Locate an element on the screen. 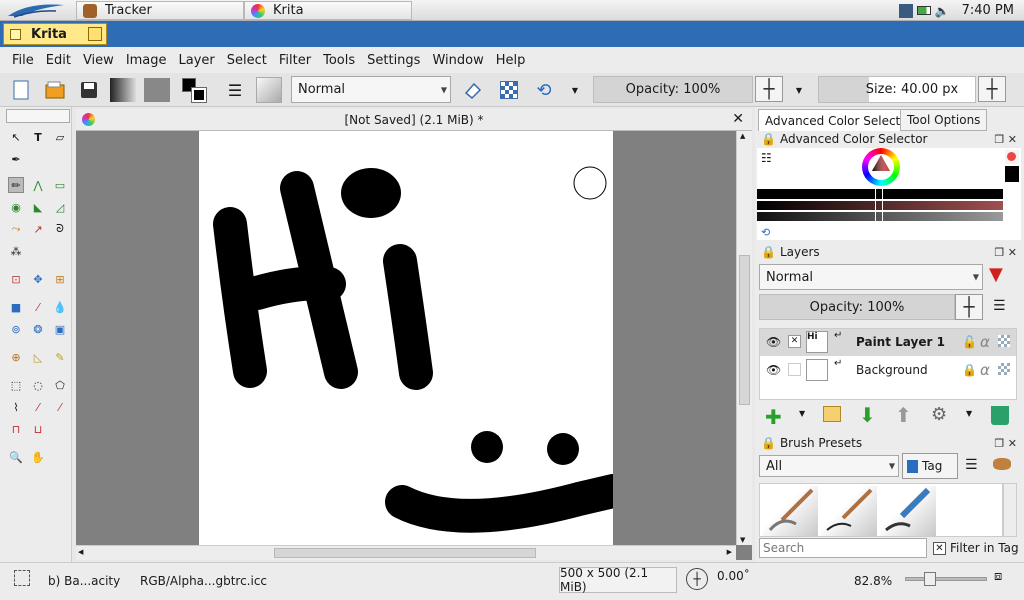  polygon-tool-icon: ◣ is located at coordinates (38, 207).